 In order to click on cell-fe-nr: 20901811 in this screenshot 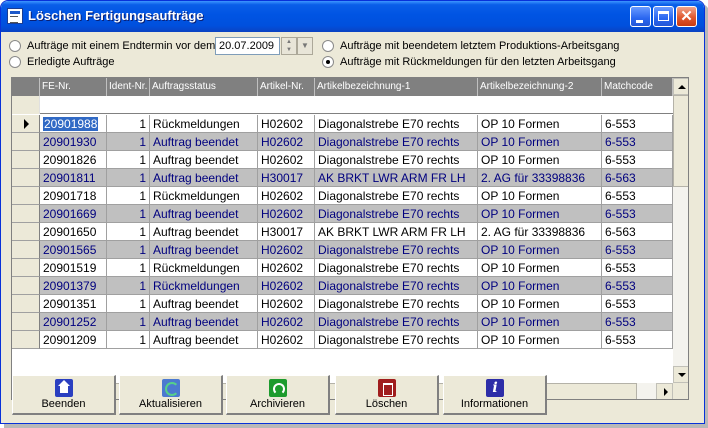, I will do `click(73, 178)`.